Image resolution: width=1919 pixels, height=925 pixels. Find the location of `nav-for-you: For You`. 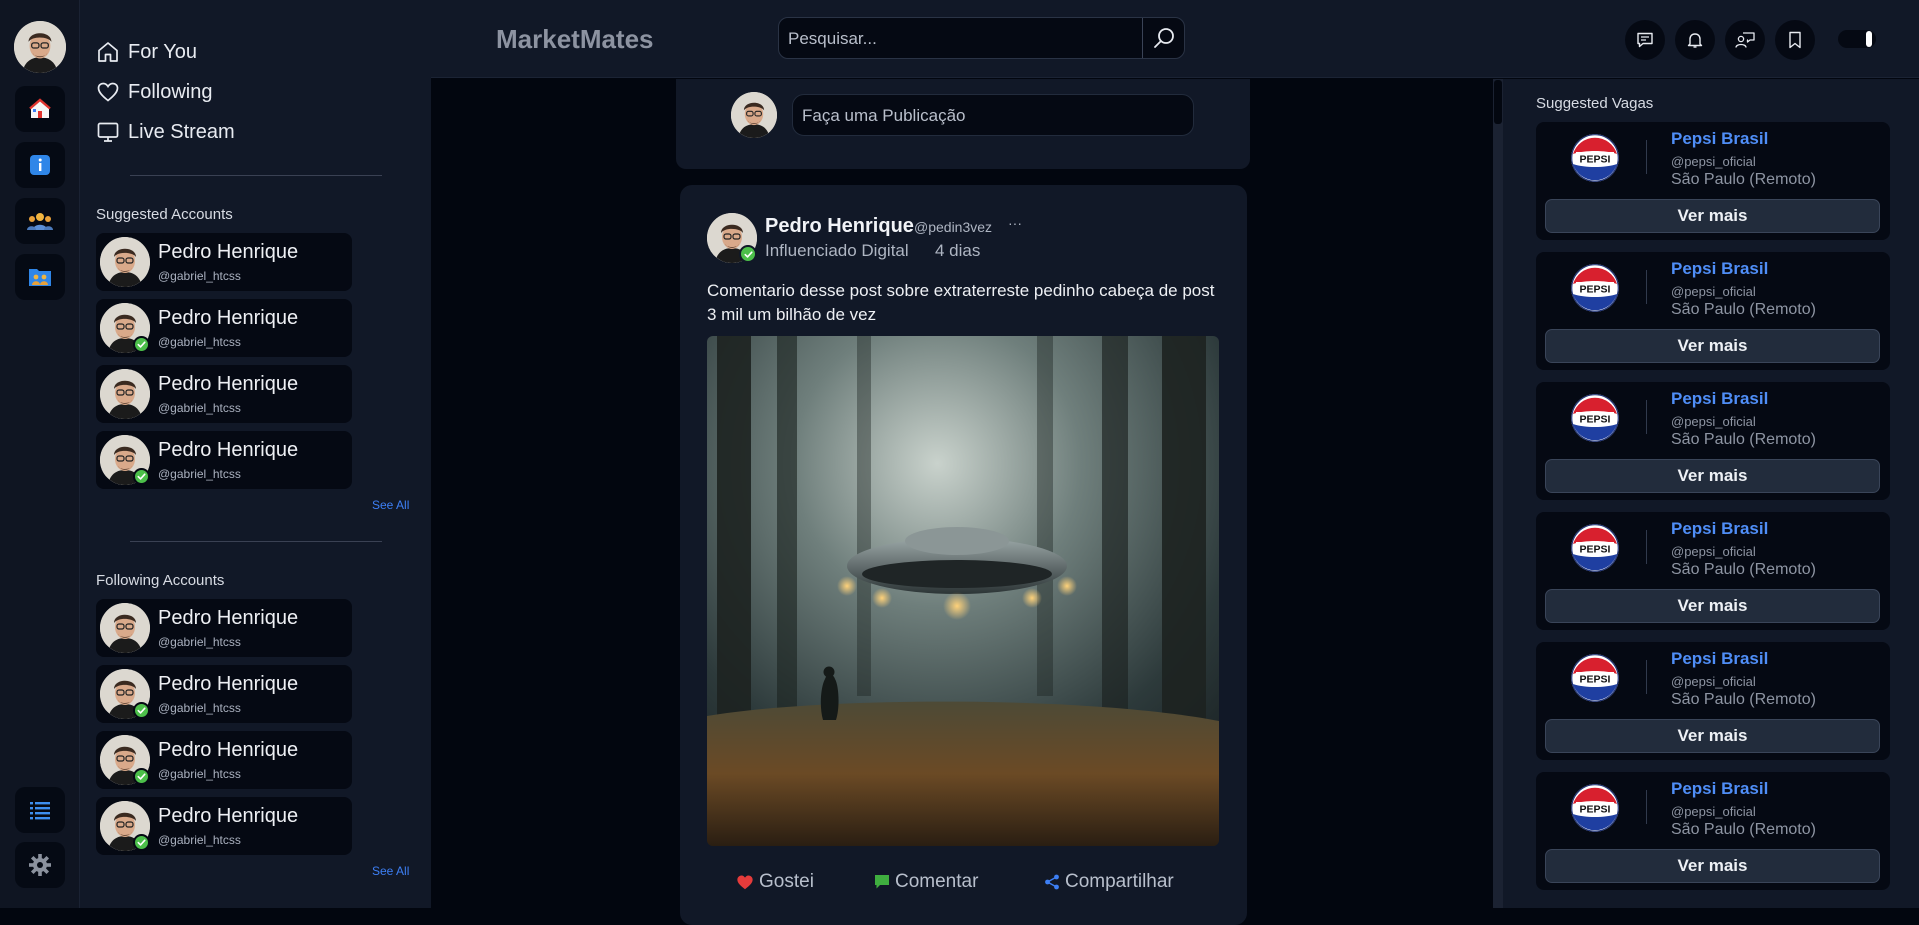

nav-for-you: For You is located at coordinates (146, 52).